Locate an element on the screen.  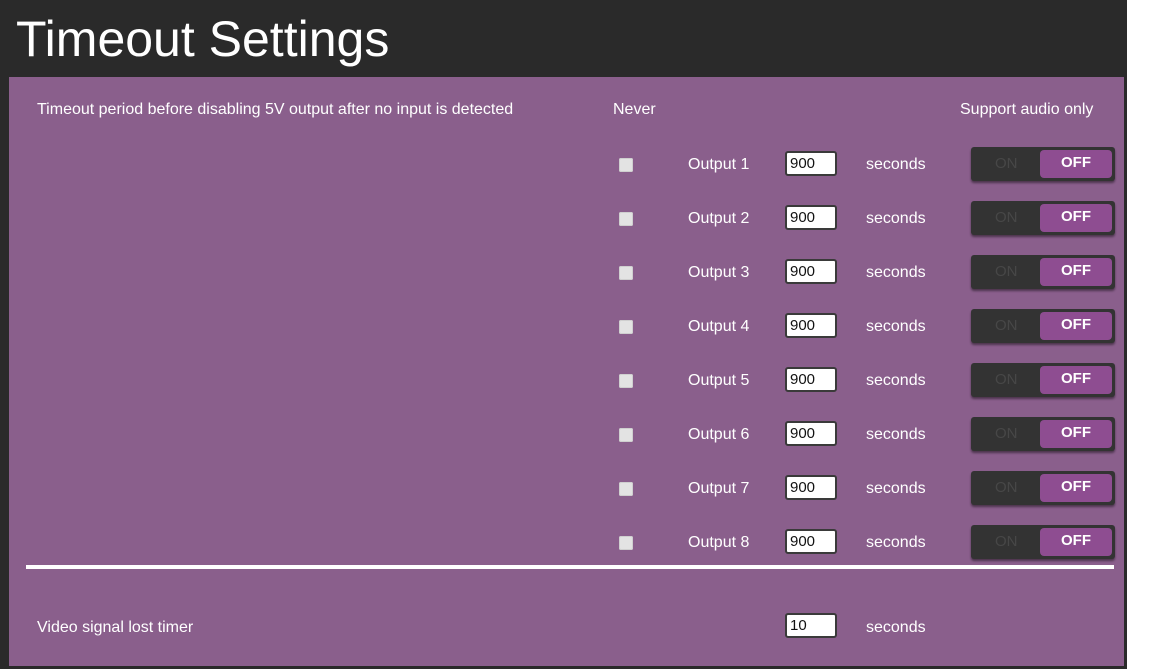
output-label: Output 3 is located at coordinates (719, 272).